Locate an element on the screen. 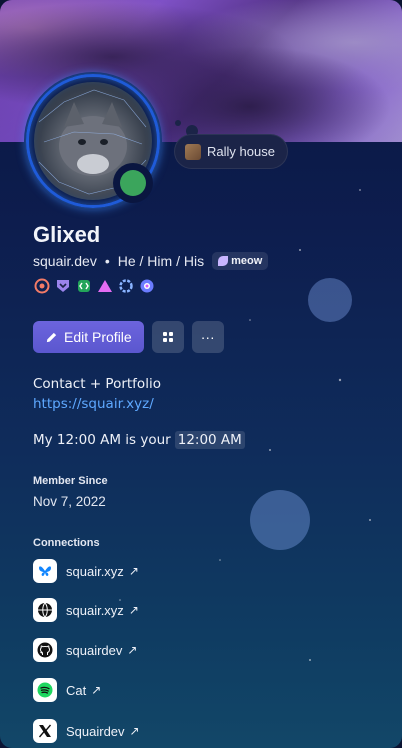 The height and width of the screenshot is (748, 402). custom-status-bubble: Rally house is located at coordinates (231, 151).